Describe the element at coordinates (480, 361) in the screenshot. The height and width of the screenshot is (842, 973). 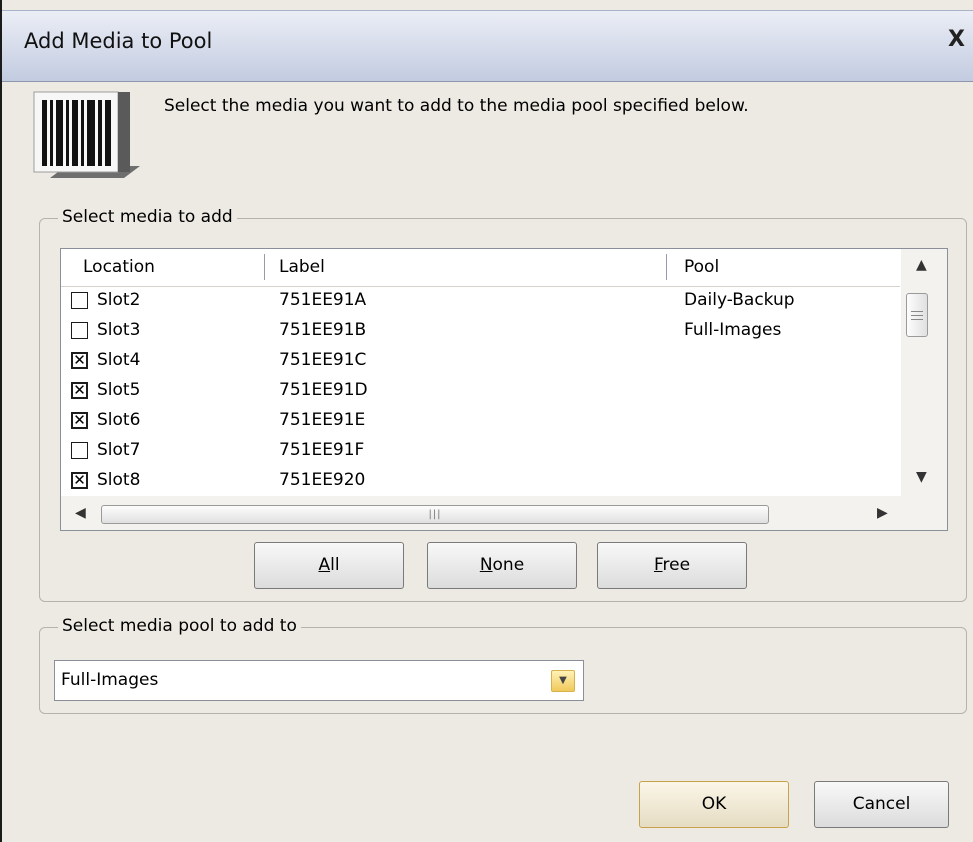
I see `table-row: ✕ Slot4 751EE91C` at that location.